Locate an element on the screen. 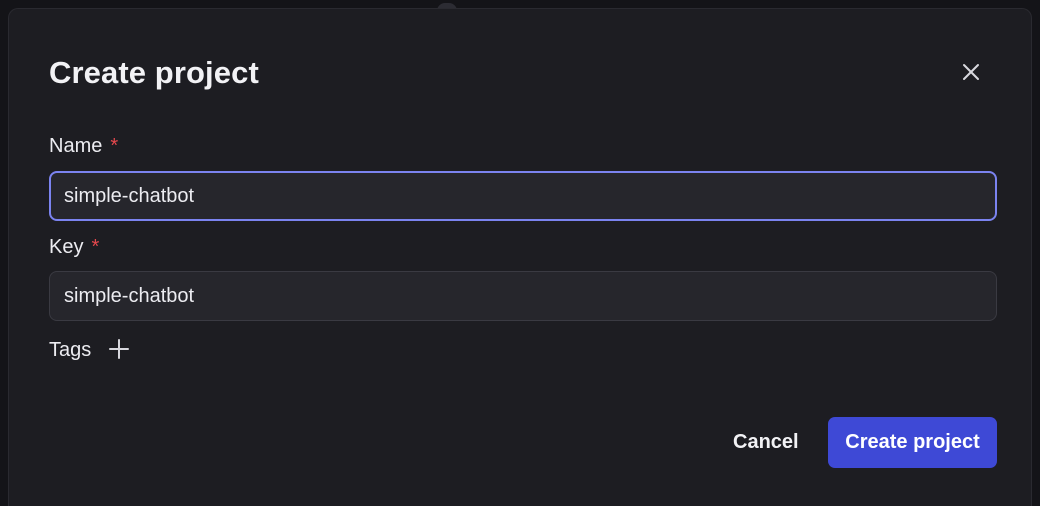 The width and height of the screenshot is (1040, 506). key-label-text: Key is located at coordinates (66, 247).